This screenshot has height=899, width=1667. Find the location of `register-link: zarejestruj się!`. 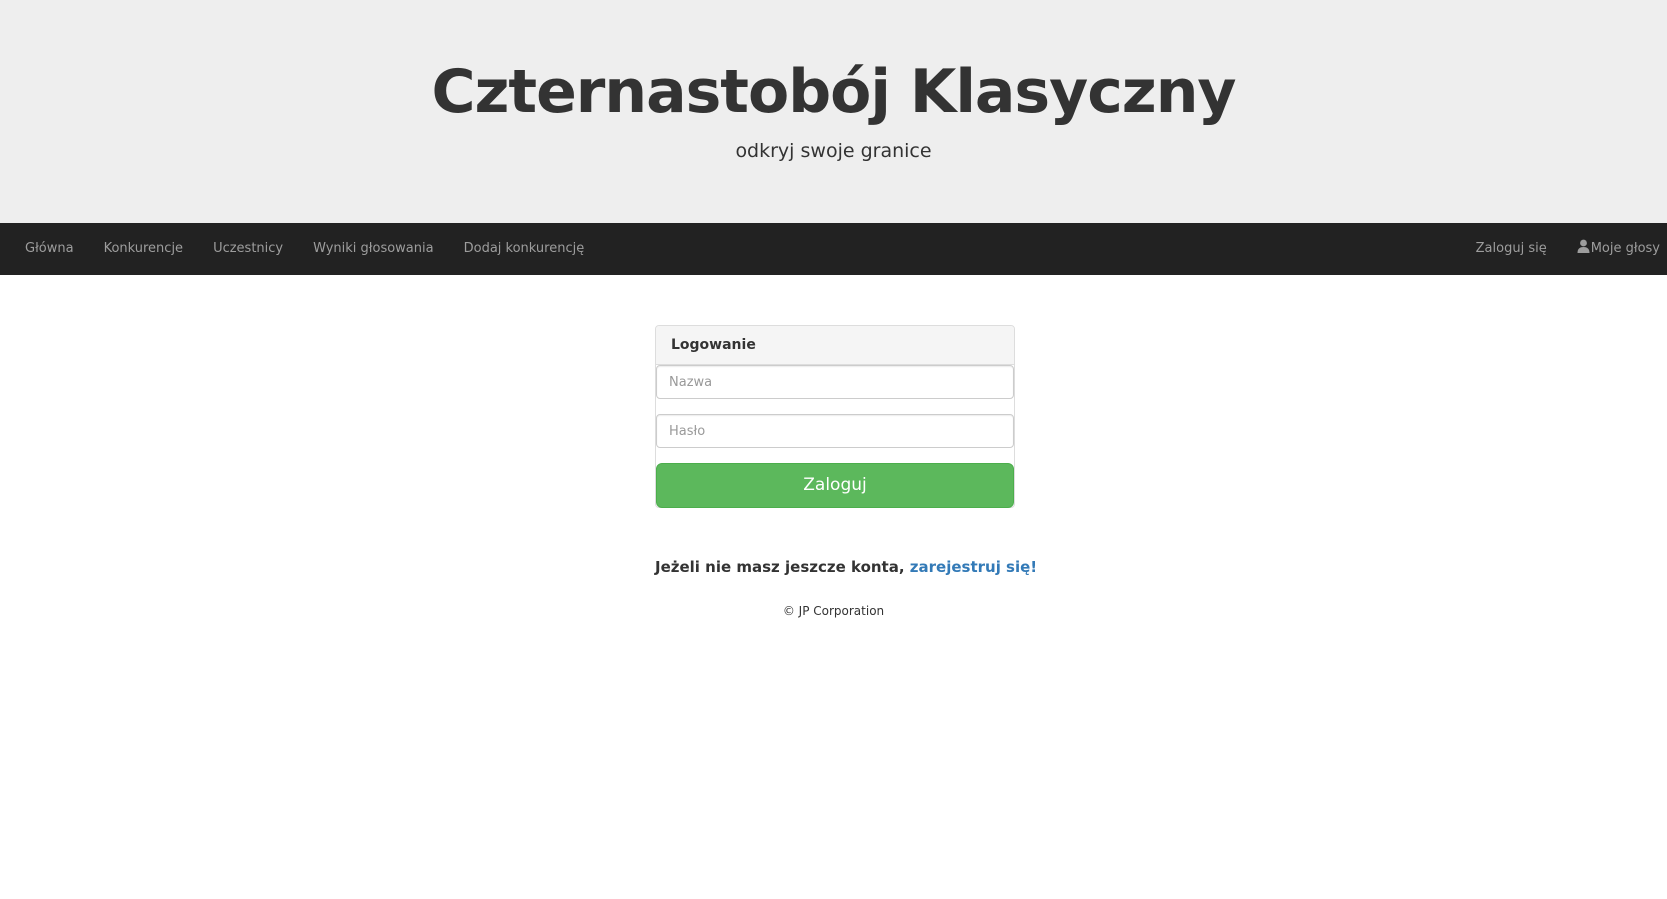

register-link: zarejestruj się! is located at coordinates (973, 567).